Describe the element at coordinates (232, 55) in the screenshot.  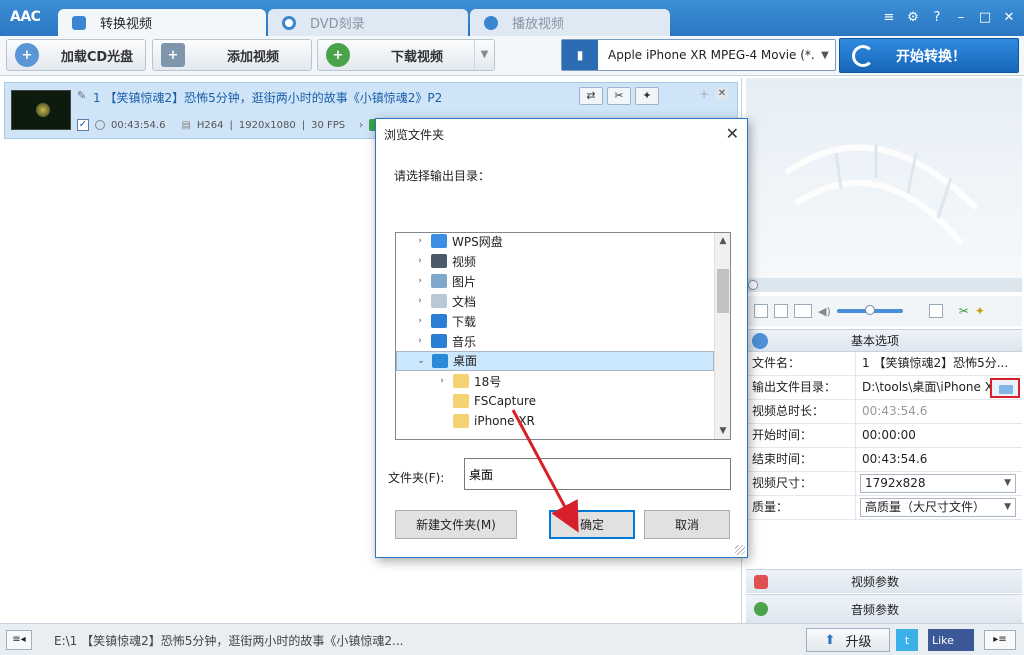
I see `add-video-button: + 添加视频` at that location.